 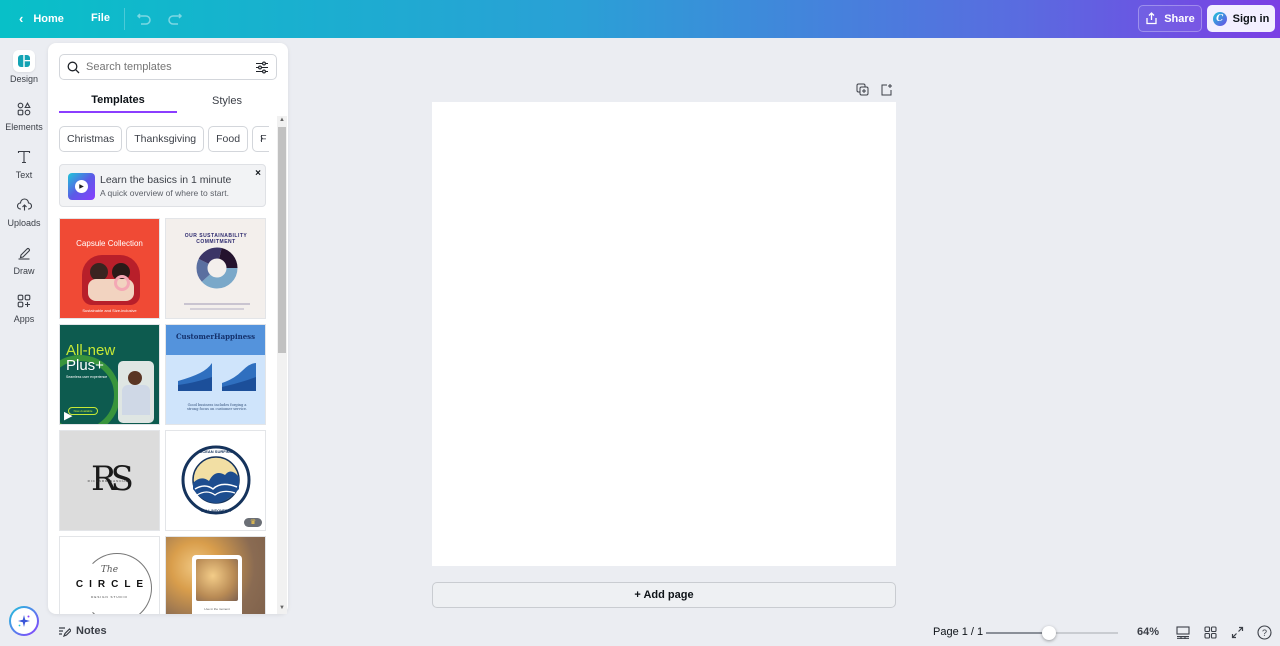 What do you see at coordinates (23, 79) in the screenshot?
I see `rail-label: Design` at bounding box center [23, 79].